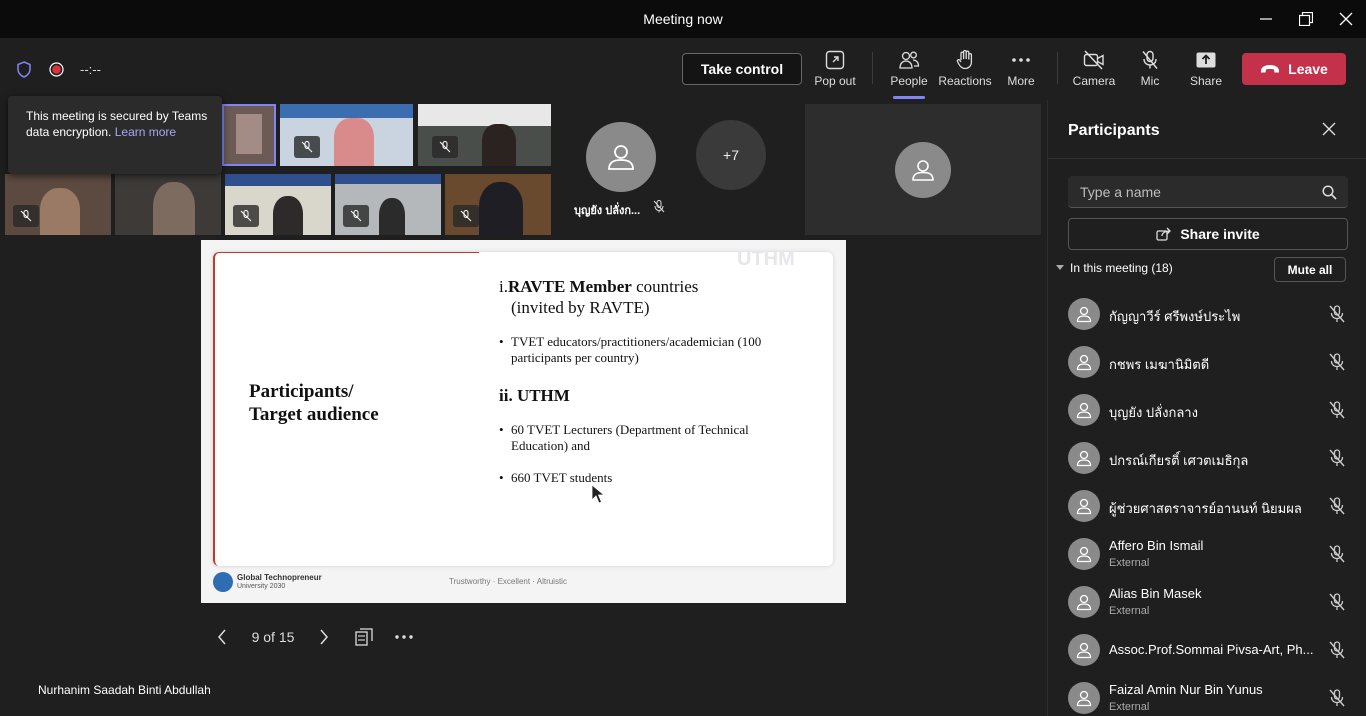  Describe the element at coordinates (1129, 563) in the screenshot. I see `participant-tag: External` at that location.